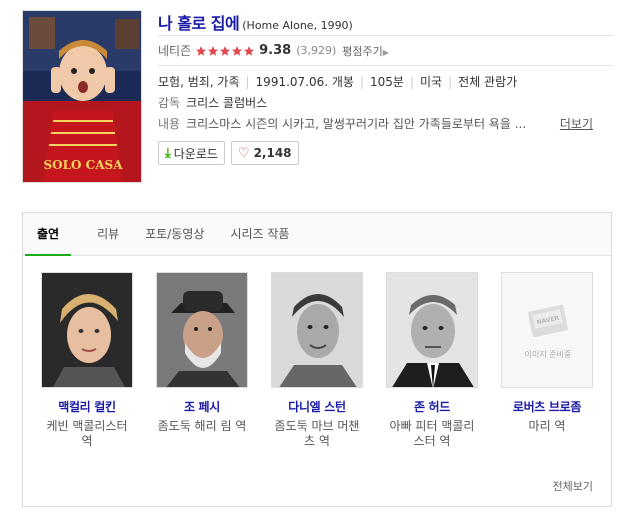 Image resolution: width=633 pixels, height=521 pixels. What do you see at coordinates (547, 330) in the screenshot?
I see `actor-photo-placeholder: NAVER 이미지 준비중` at bounding box center [547, 330].